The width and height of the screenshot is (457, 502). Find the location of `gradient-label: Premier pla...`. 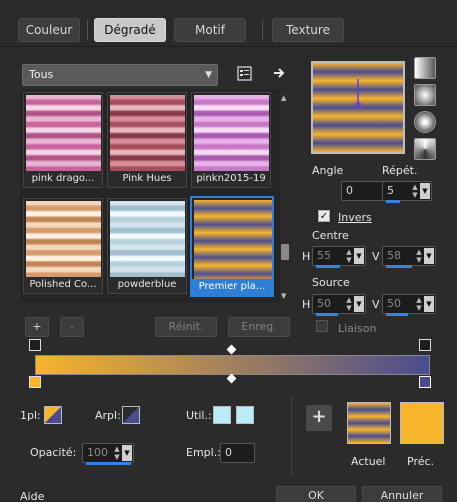

gradient-label: Premier pla... is located at coordinates (232, 287).